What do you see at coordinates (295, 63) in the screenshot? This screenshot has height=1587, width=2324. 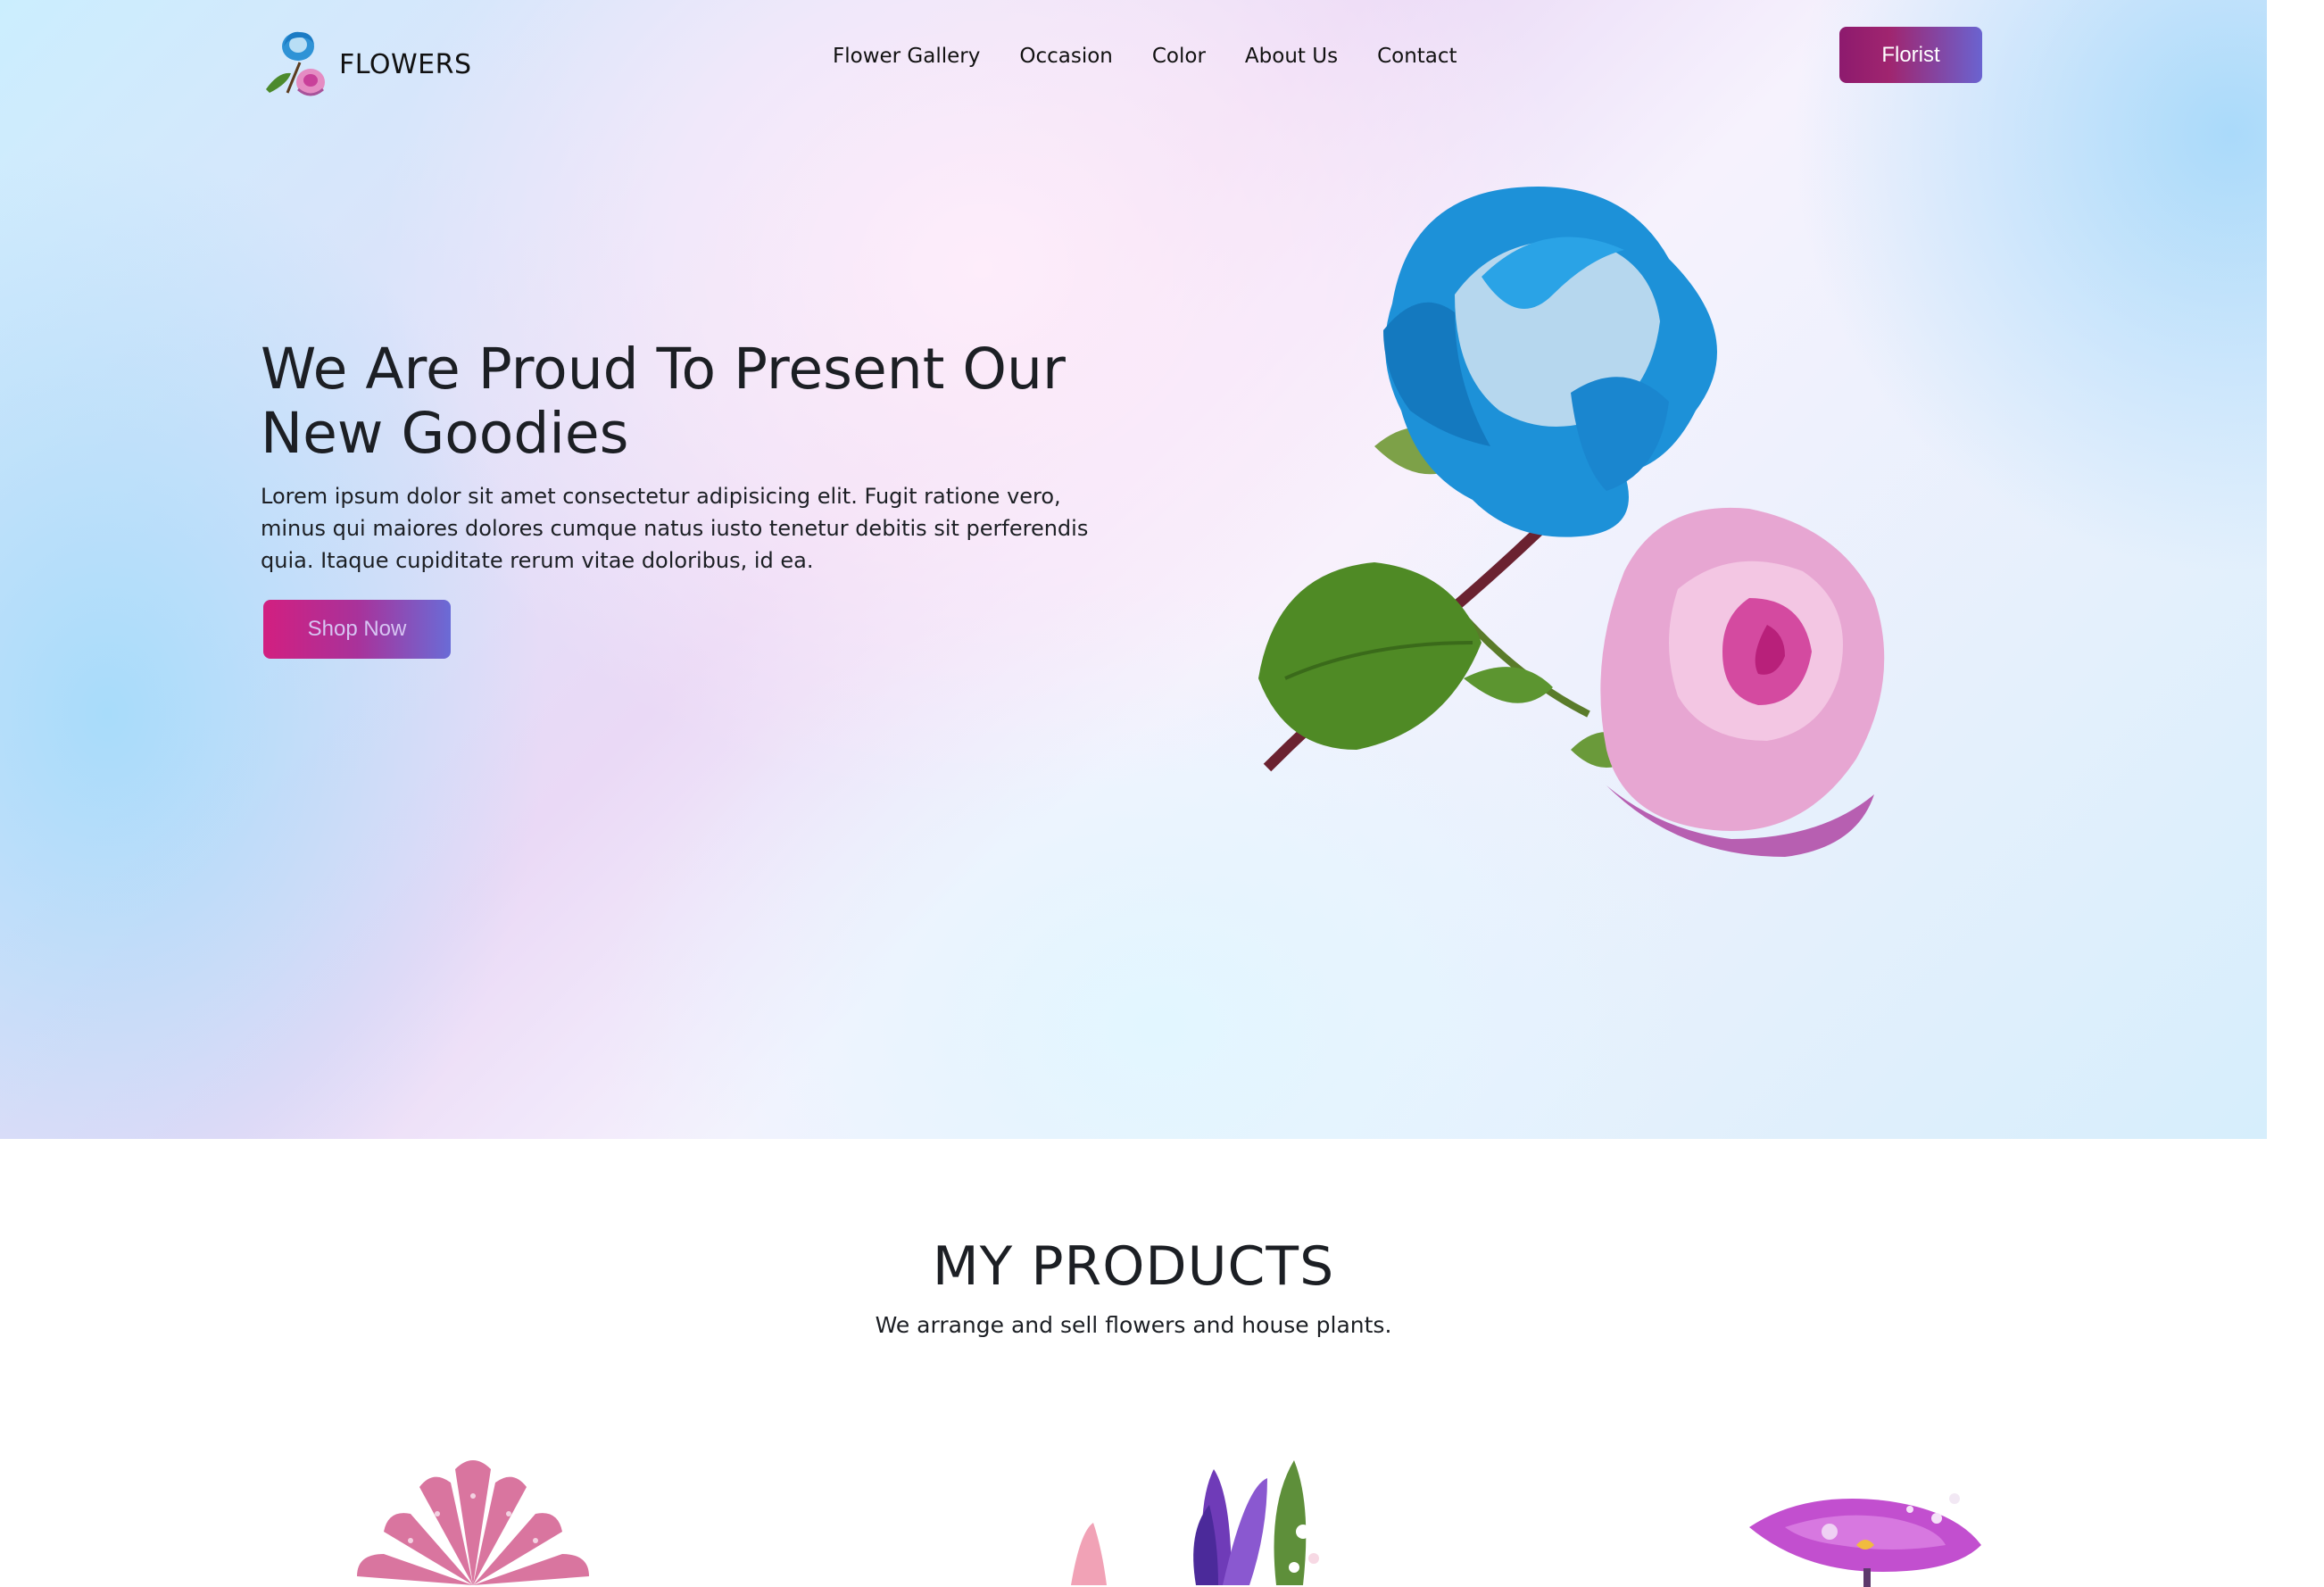 I see `rose-bouquet-icon` at bounding box center [295, 63].